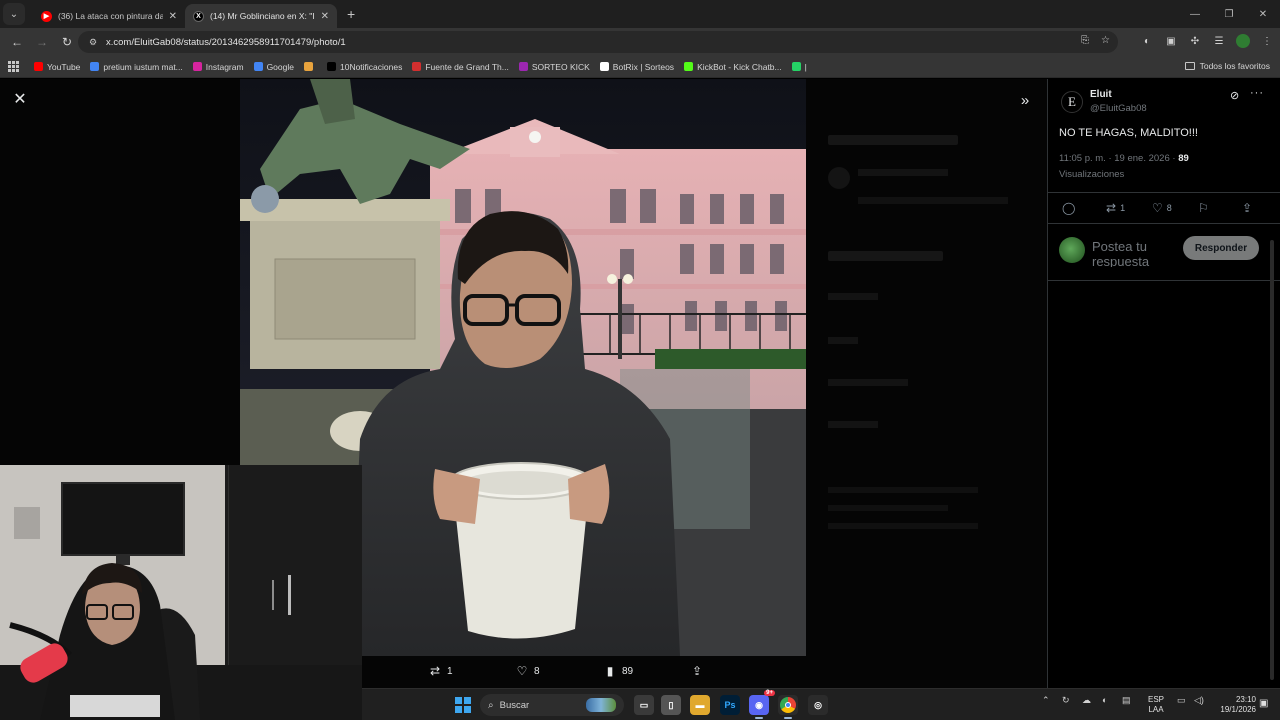  What do you see at coordinates (1263, 14) in the screenshot?
I see `close-window-button: ✕` at bounding box center [1263, 14].